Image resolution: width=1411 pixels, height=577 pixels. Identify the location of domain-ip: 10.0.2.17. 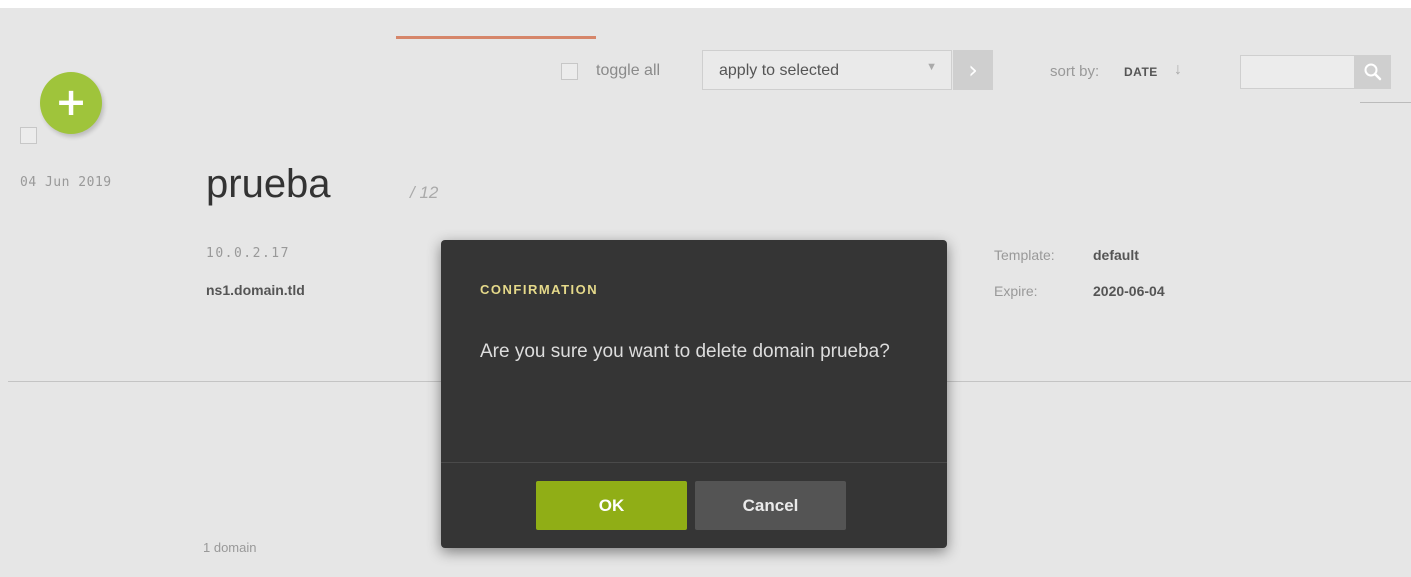
(248, 253).